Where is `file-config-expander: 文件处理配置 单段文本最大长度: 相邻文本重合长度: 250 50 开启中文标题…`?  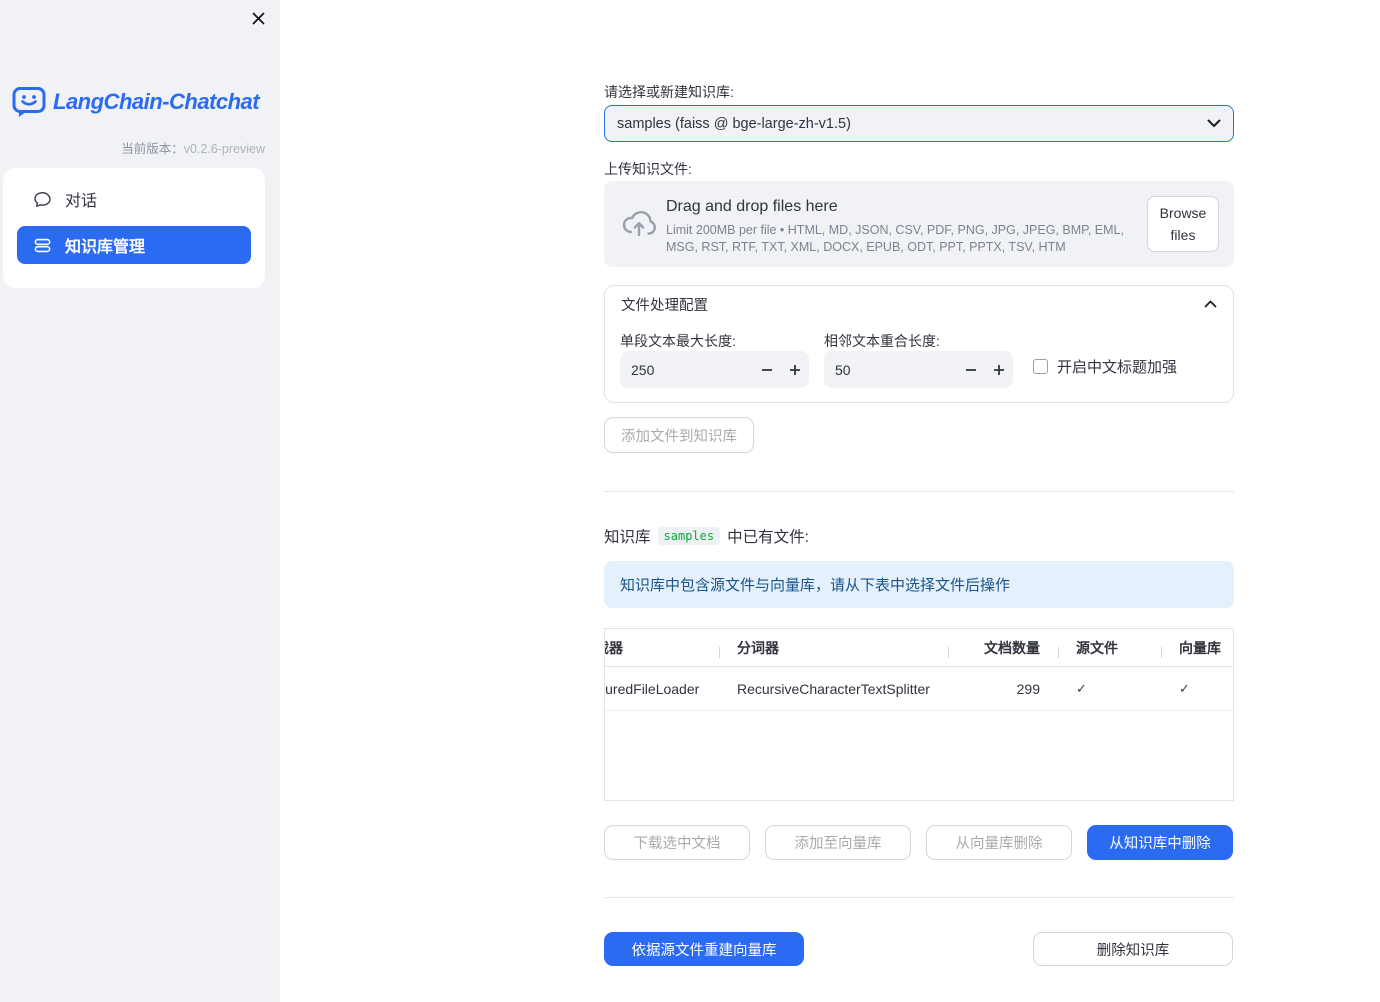
file-config-expander: 文件处理配置 单段文本最大长度: 相邻文本重合长度: 250 50 开启中文标题… is located at coordinates (919, 344).